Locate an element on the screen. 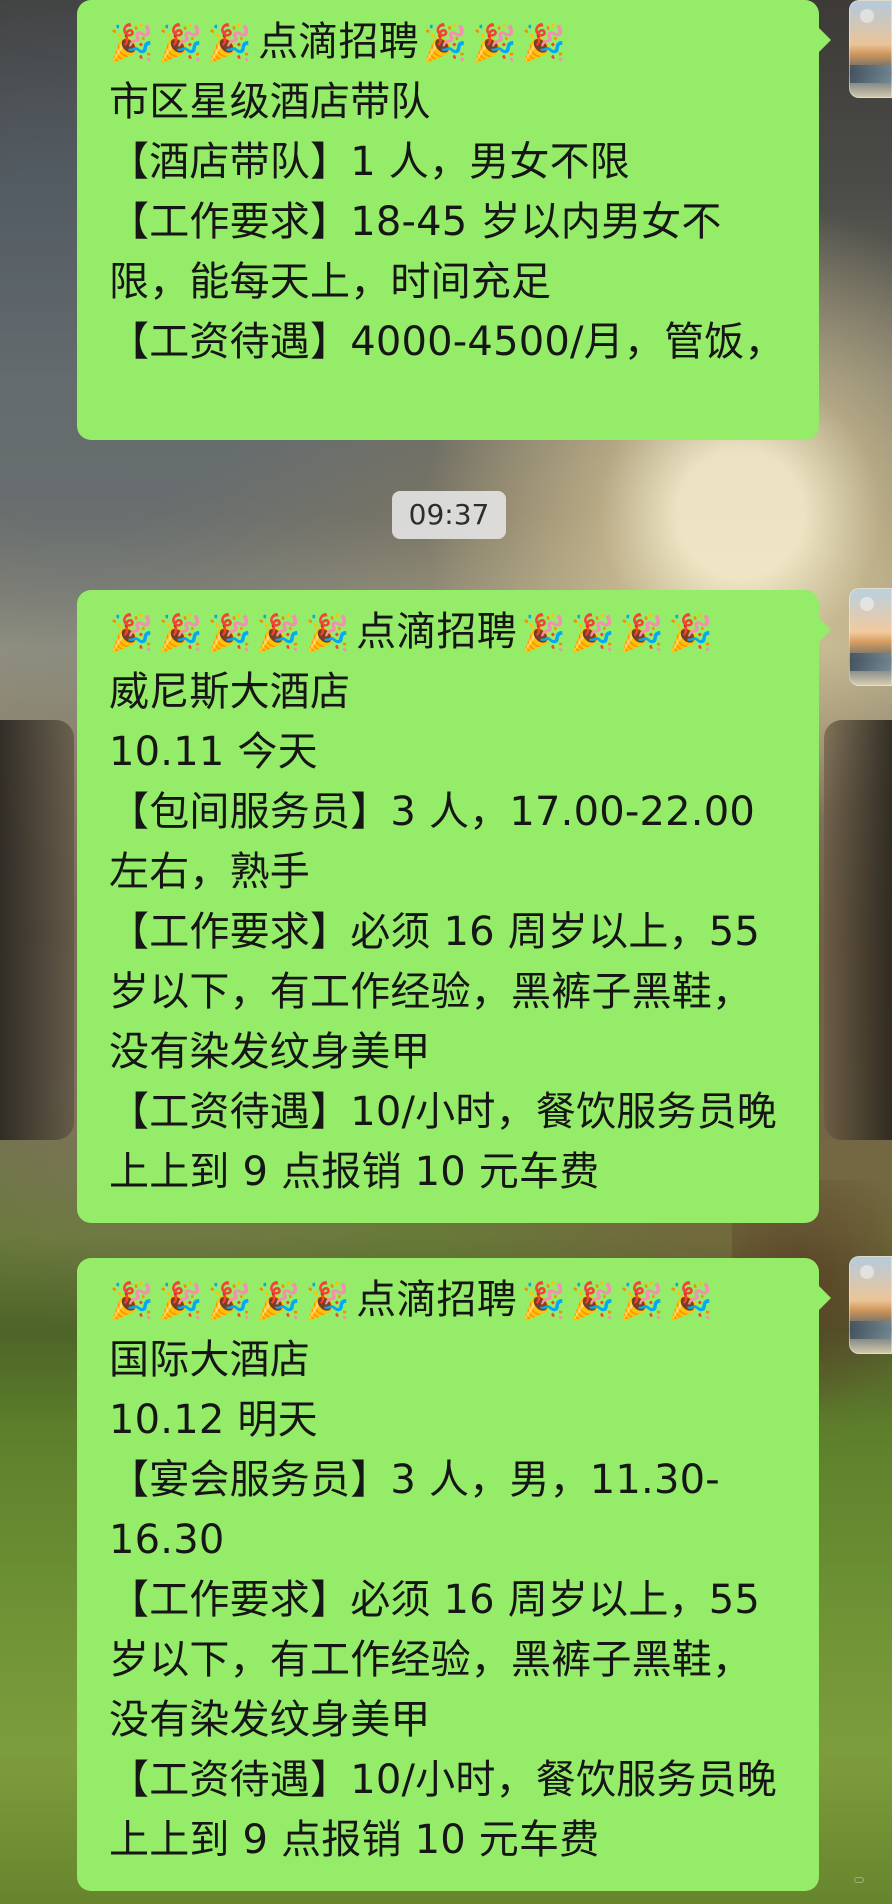 The width and height of the screenshot is (892, 1904). message-headline-2: 🎉 🎉 🎉 🎉 🎉 点滴招聘 🎉 🎉 🎉 🎉 is located at coordinates (449, 632).